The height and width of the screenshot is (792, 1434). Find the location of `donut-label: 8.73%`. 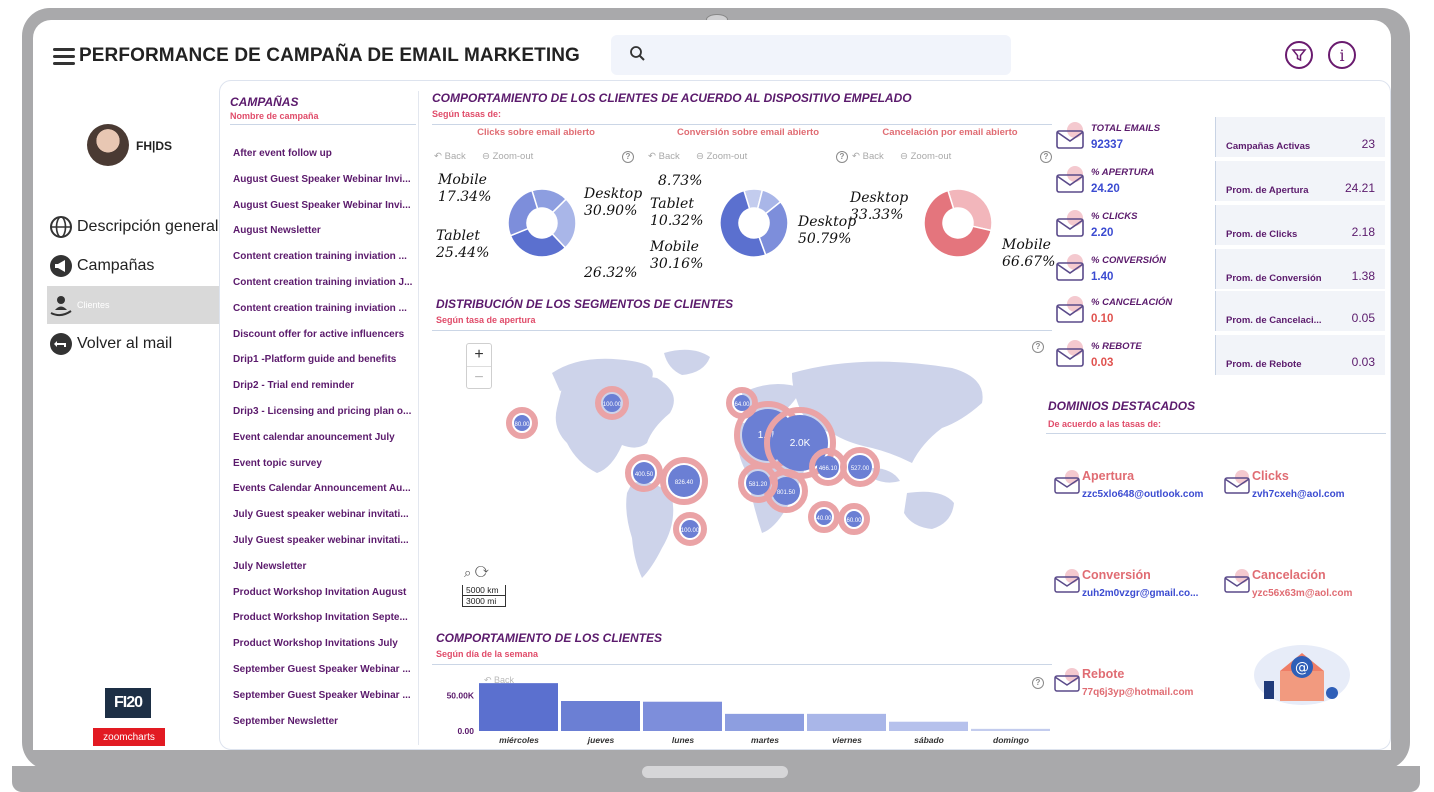

donut-label: 8.73% is located at coordinates (680, 181).